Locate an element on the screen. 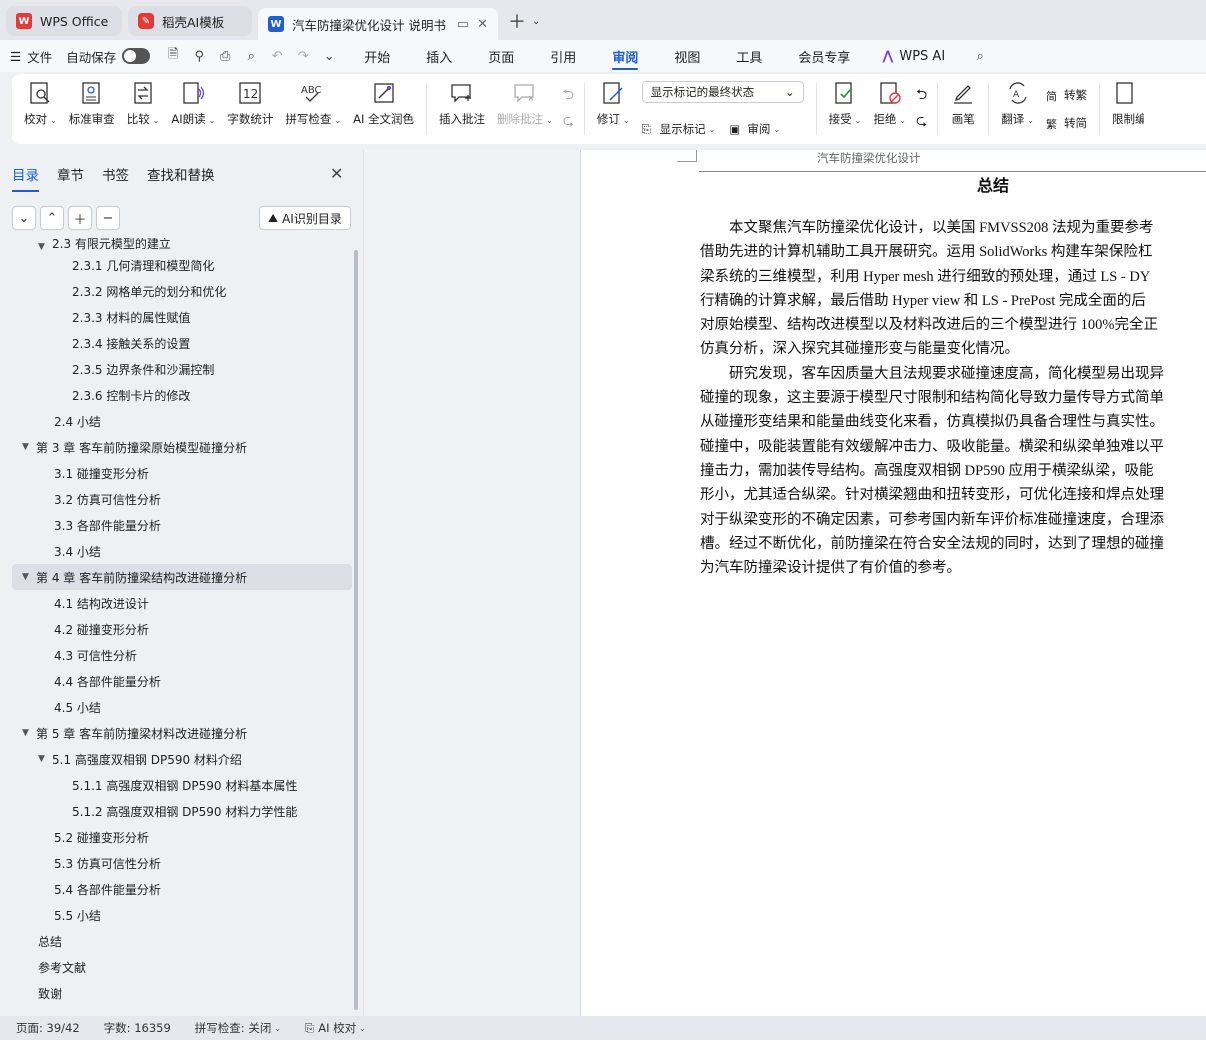 The image size is (1206, 1040). accept-button: 接受 ⌄ is located at coordinates (845, 109).